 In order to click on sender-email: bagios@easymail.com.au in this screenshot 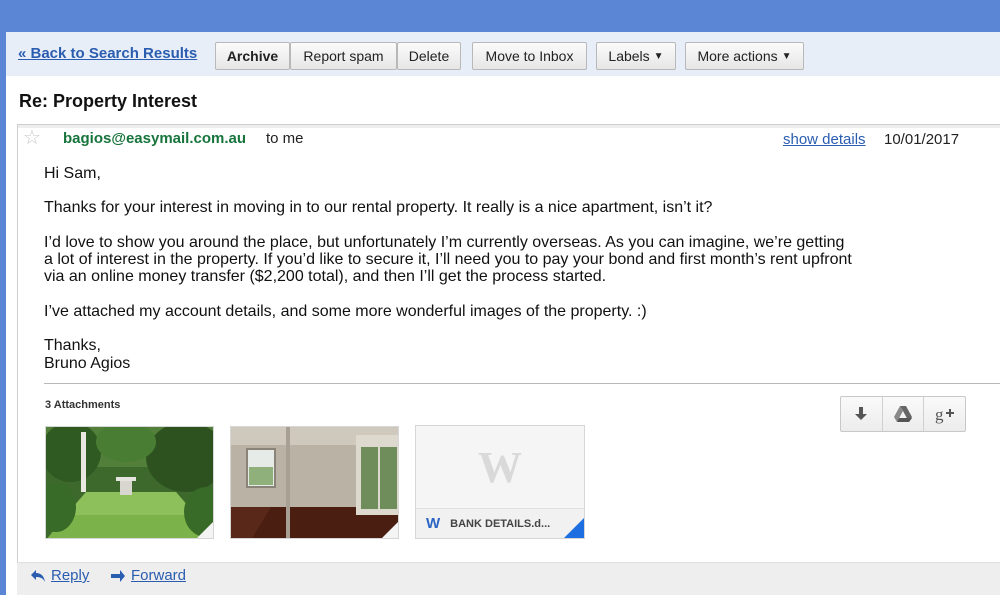, I will do `click(154, 138)`.